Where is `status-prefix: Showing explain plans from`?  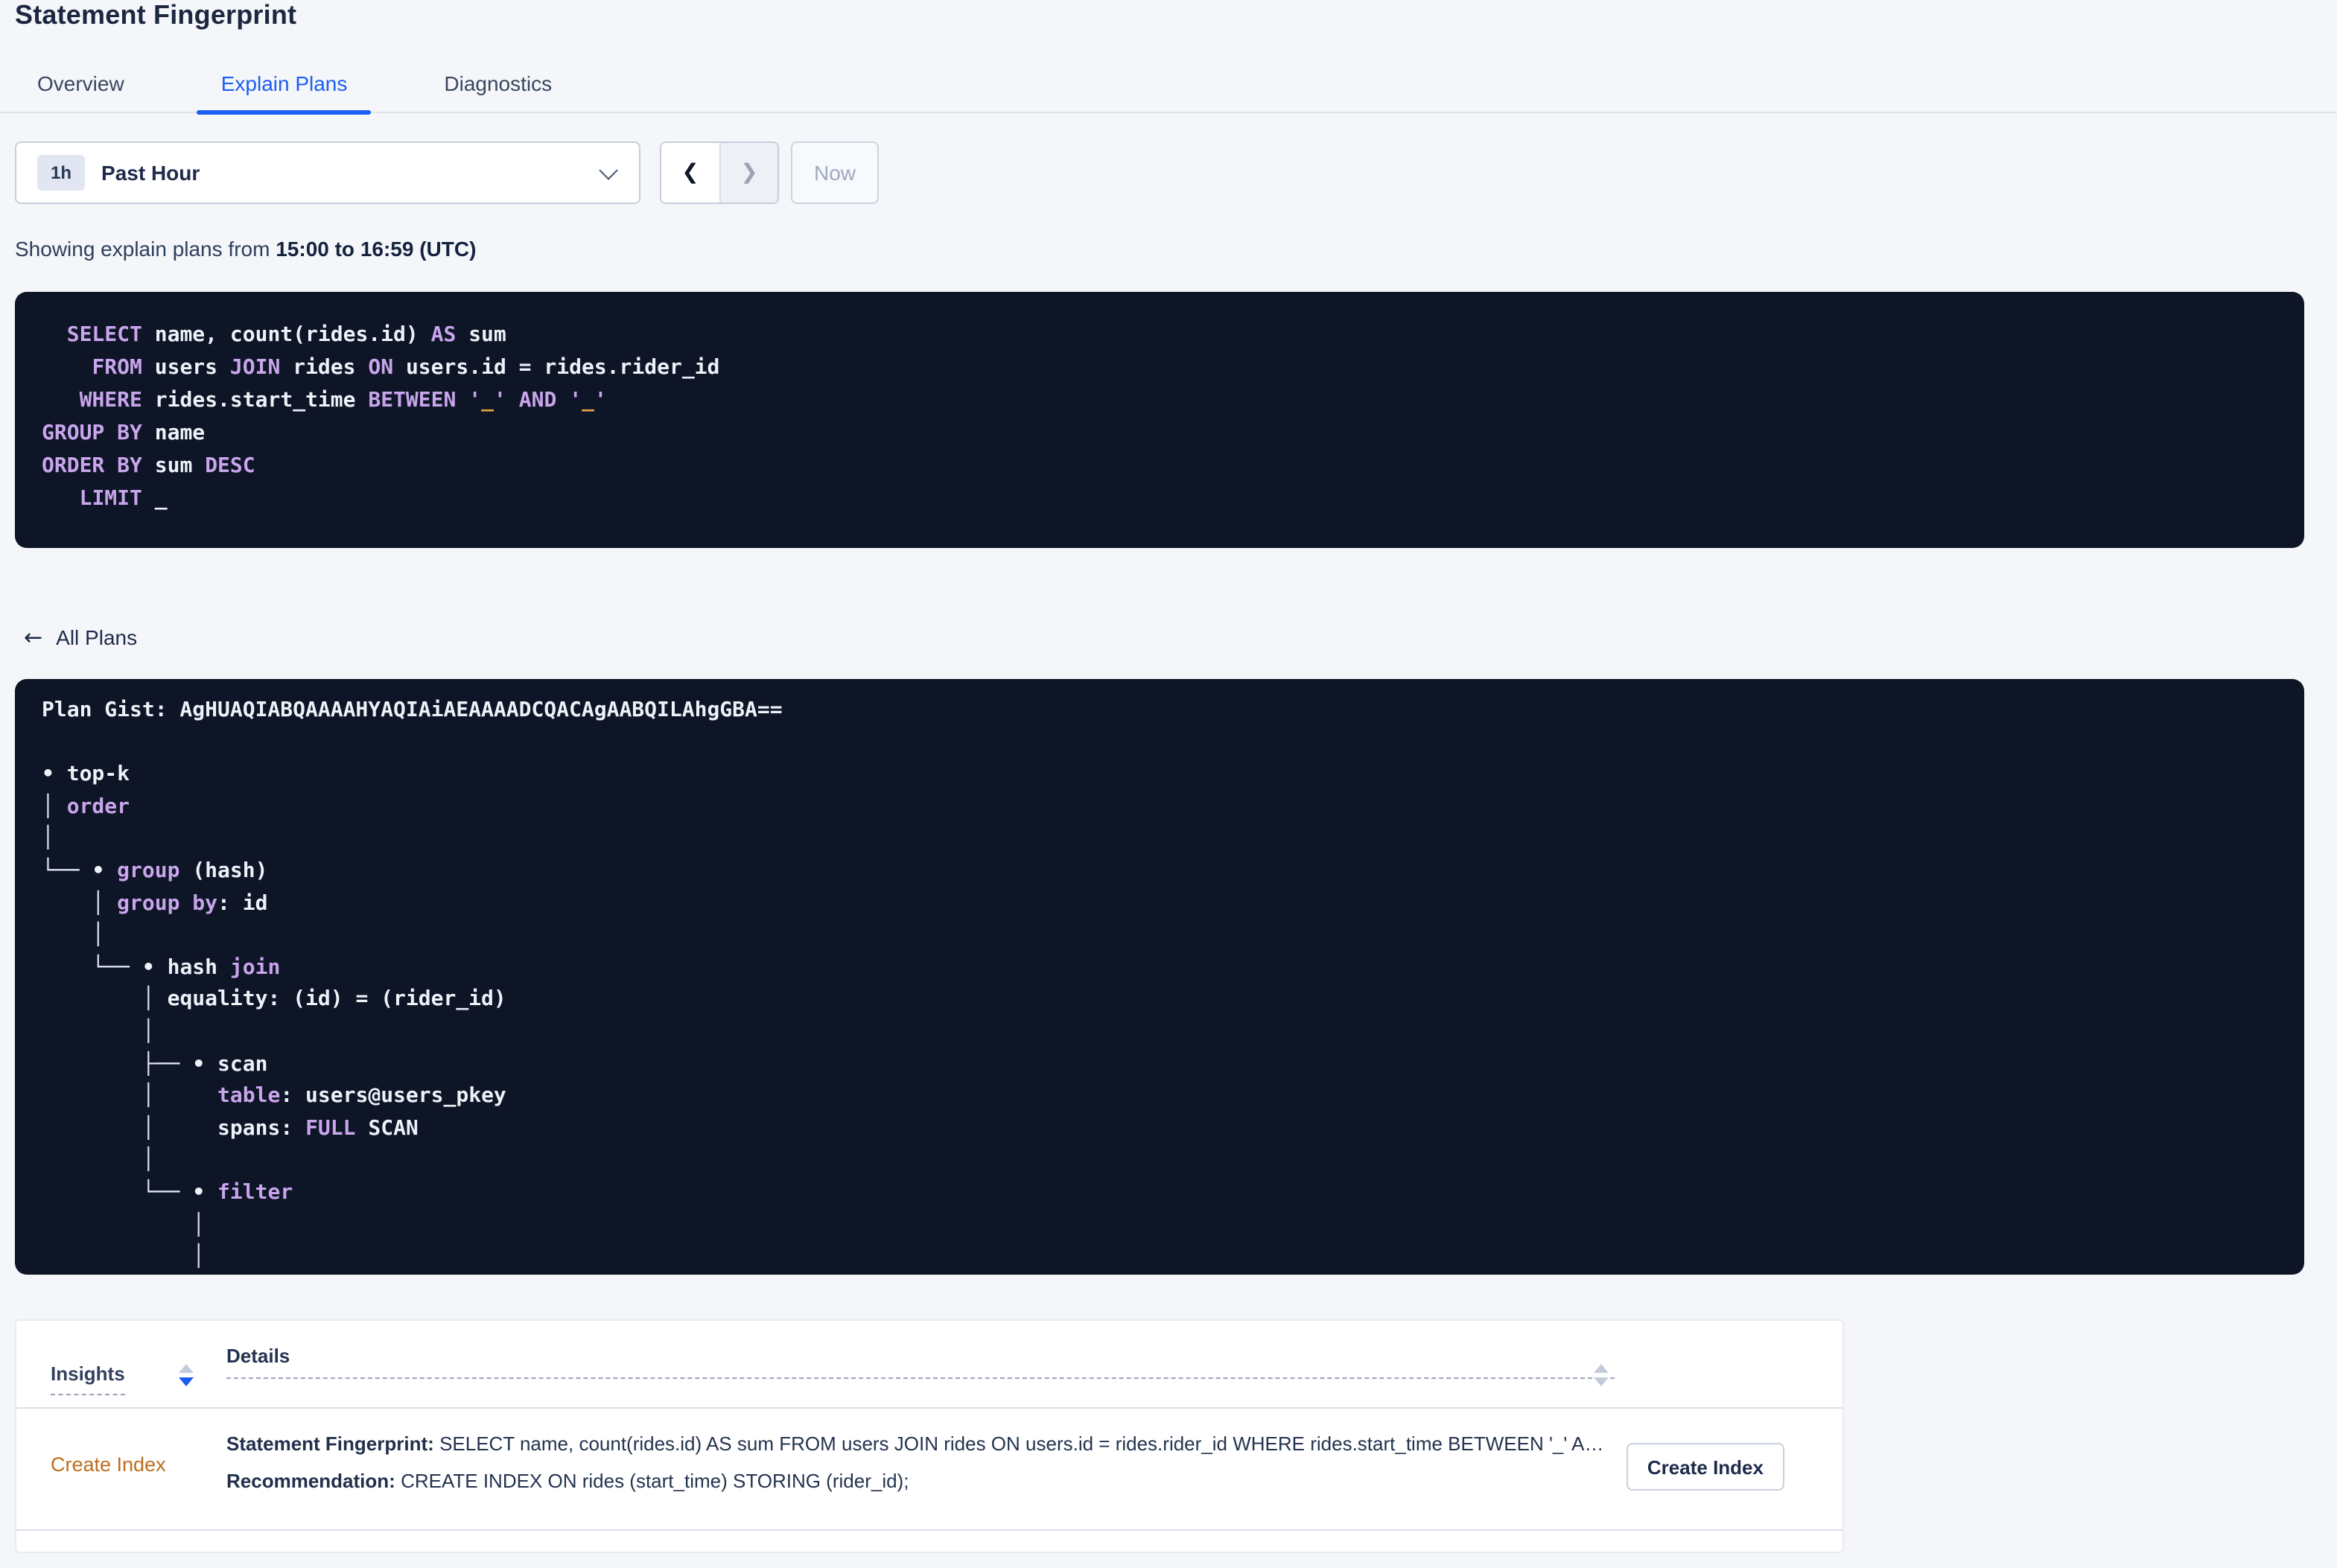 status-prefix: Showing explain plans from is located at coordinates (145, 249).